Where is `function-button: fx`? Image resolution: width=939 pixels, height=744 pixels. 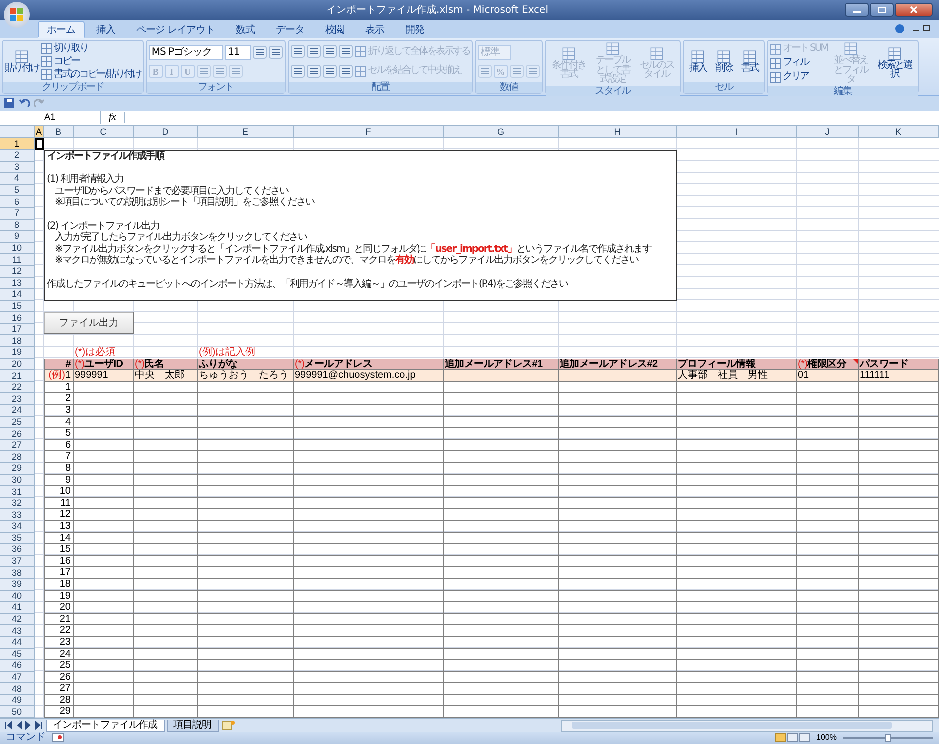
function-button: fx is located at coordinates (113, 118).